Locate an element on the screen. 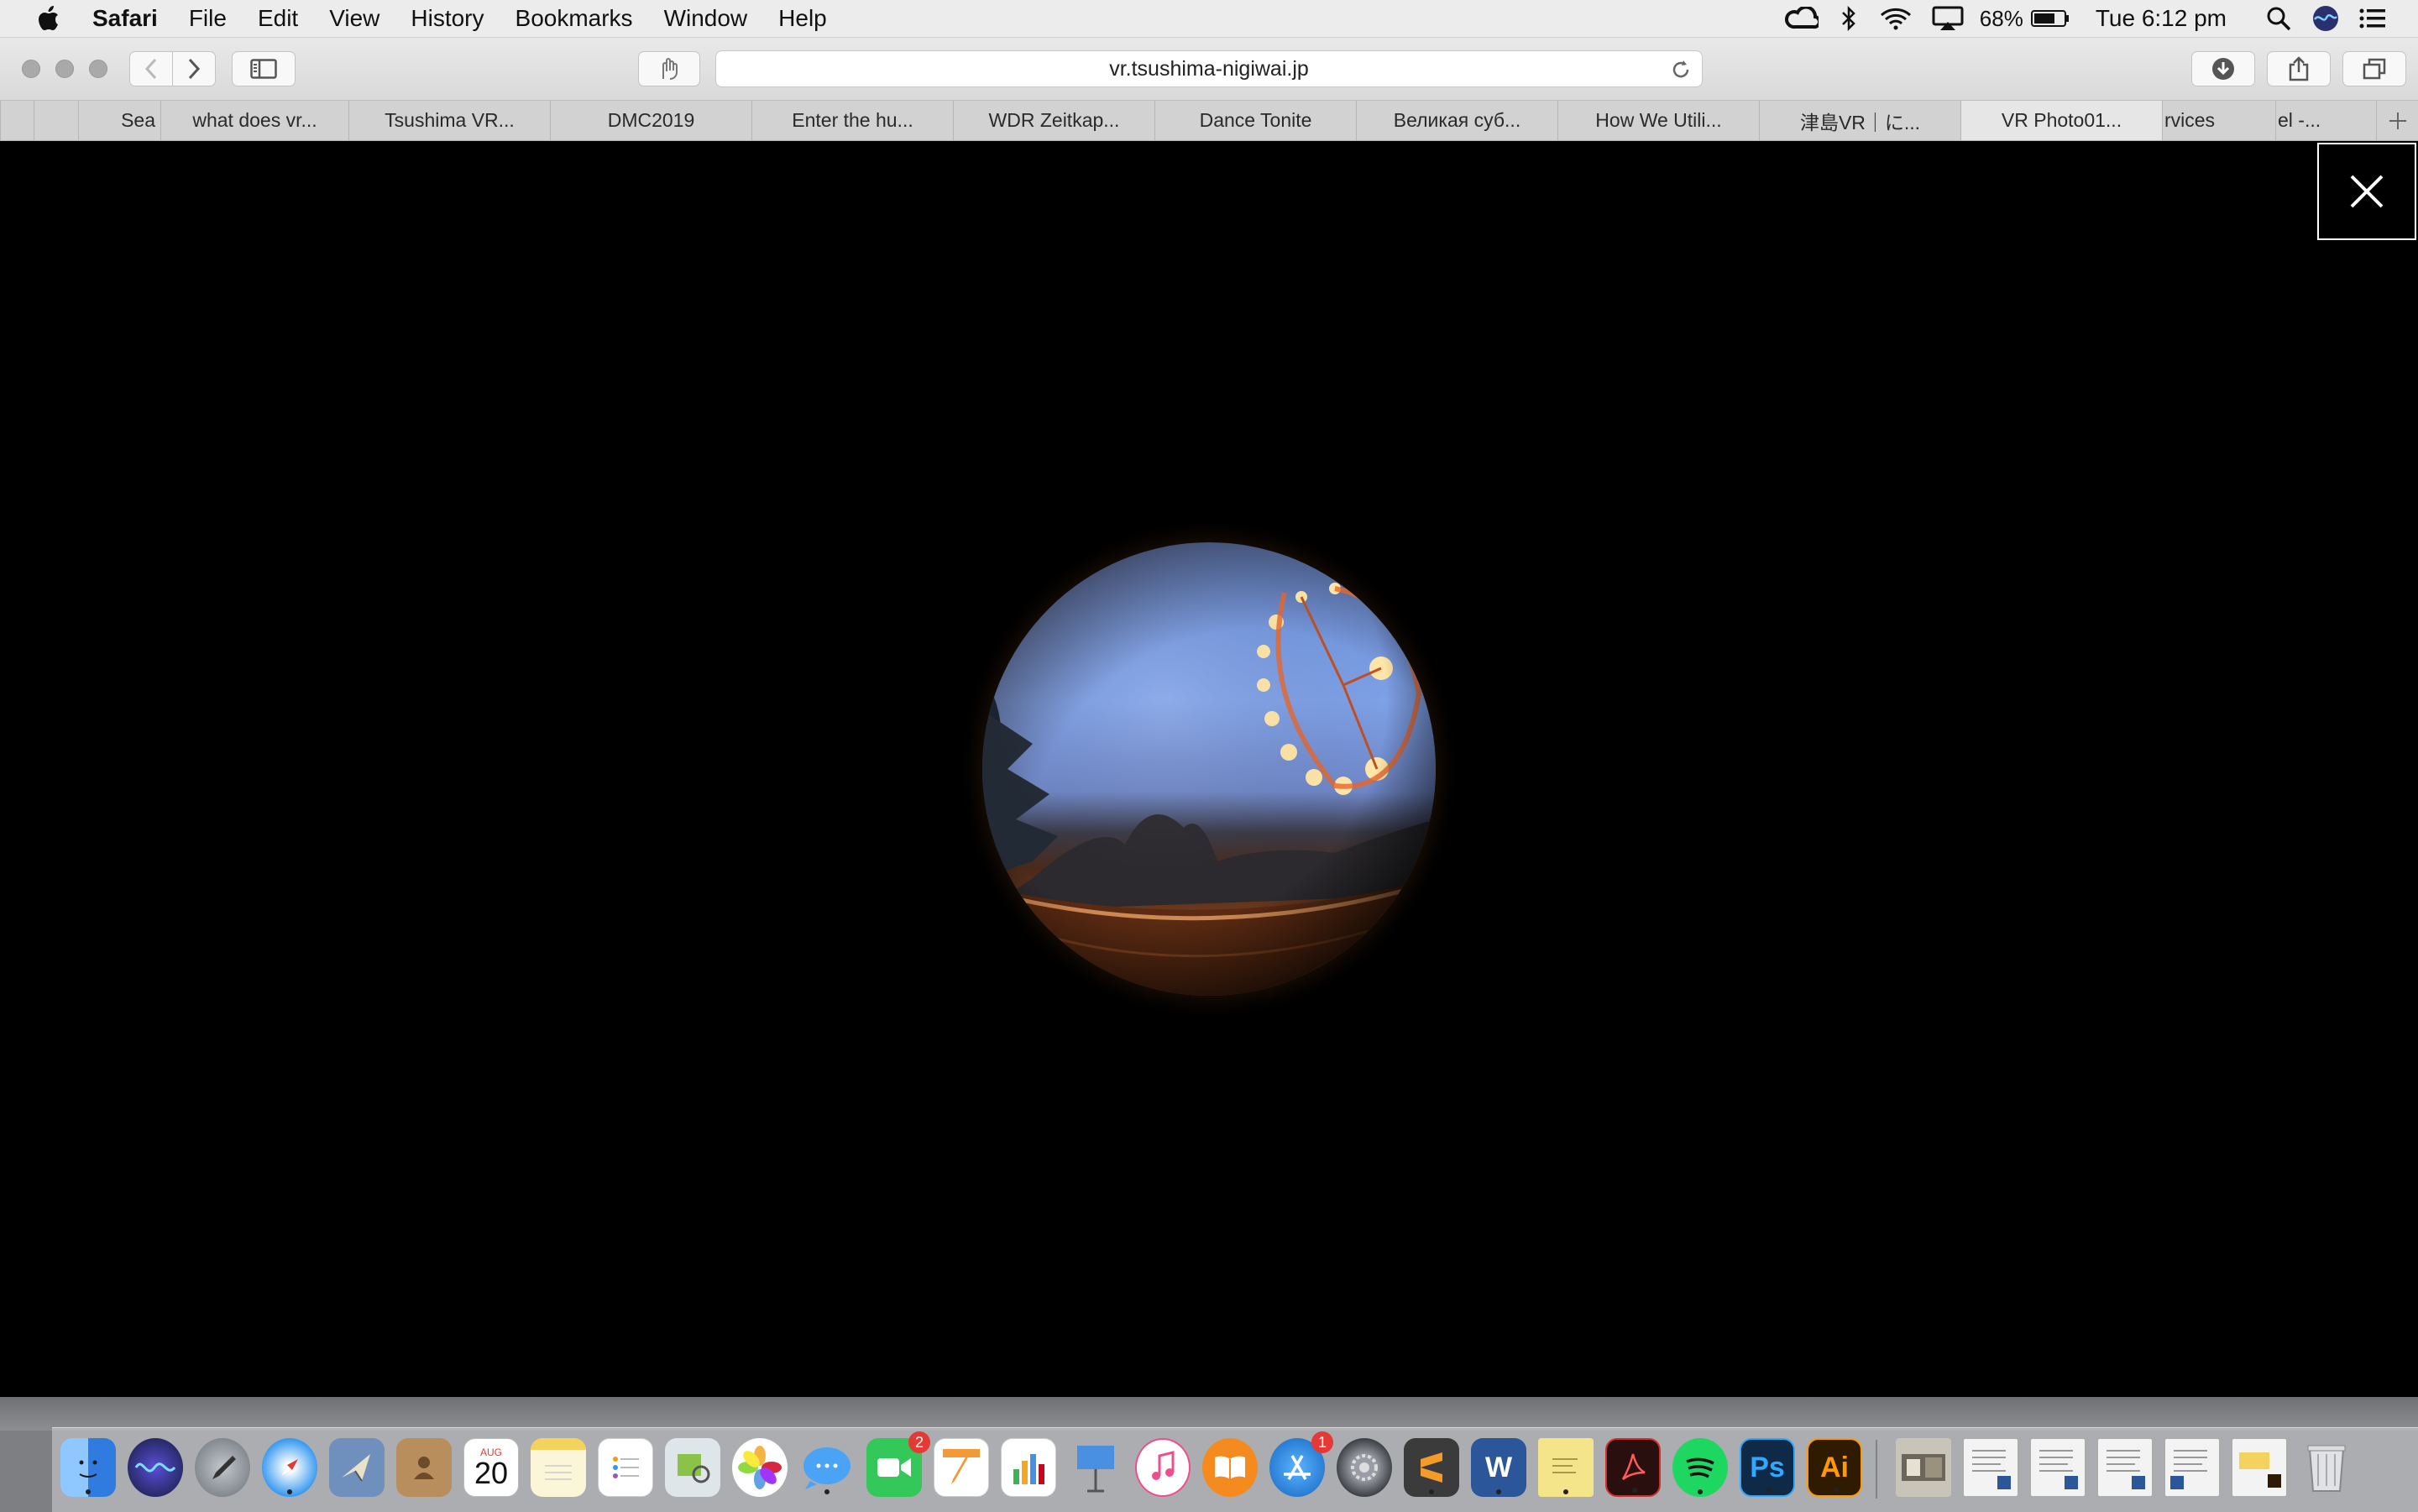 Image resolution: width=2418 pixels, height=1512 pixels. photos-icon is located at coordinates (760, 1467).